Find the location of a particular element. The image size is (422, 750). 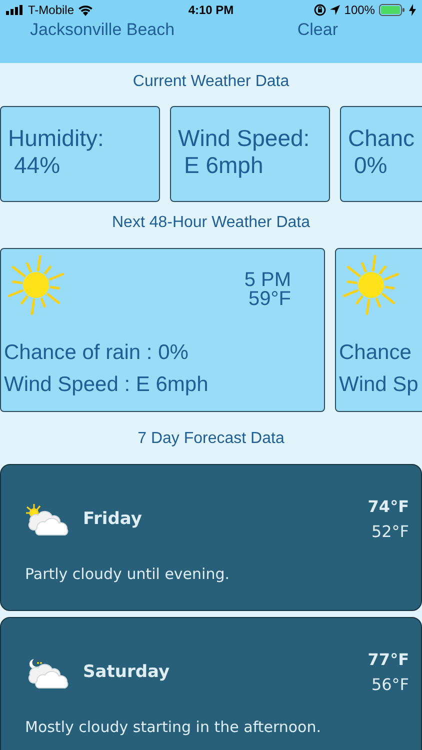

rain-chance: Chance of rain : 0% is located at coordinates (97, 353).